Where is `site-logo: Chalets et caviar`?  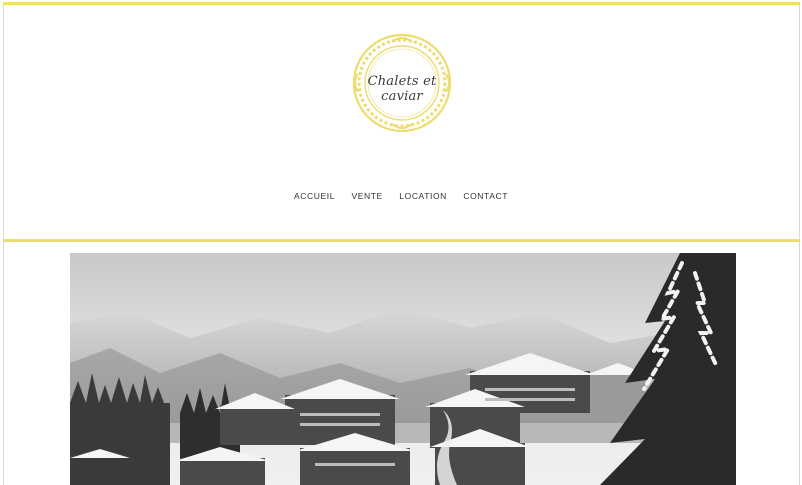 site-logo: Chalets et caviar is located at coordinates (402, 83).